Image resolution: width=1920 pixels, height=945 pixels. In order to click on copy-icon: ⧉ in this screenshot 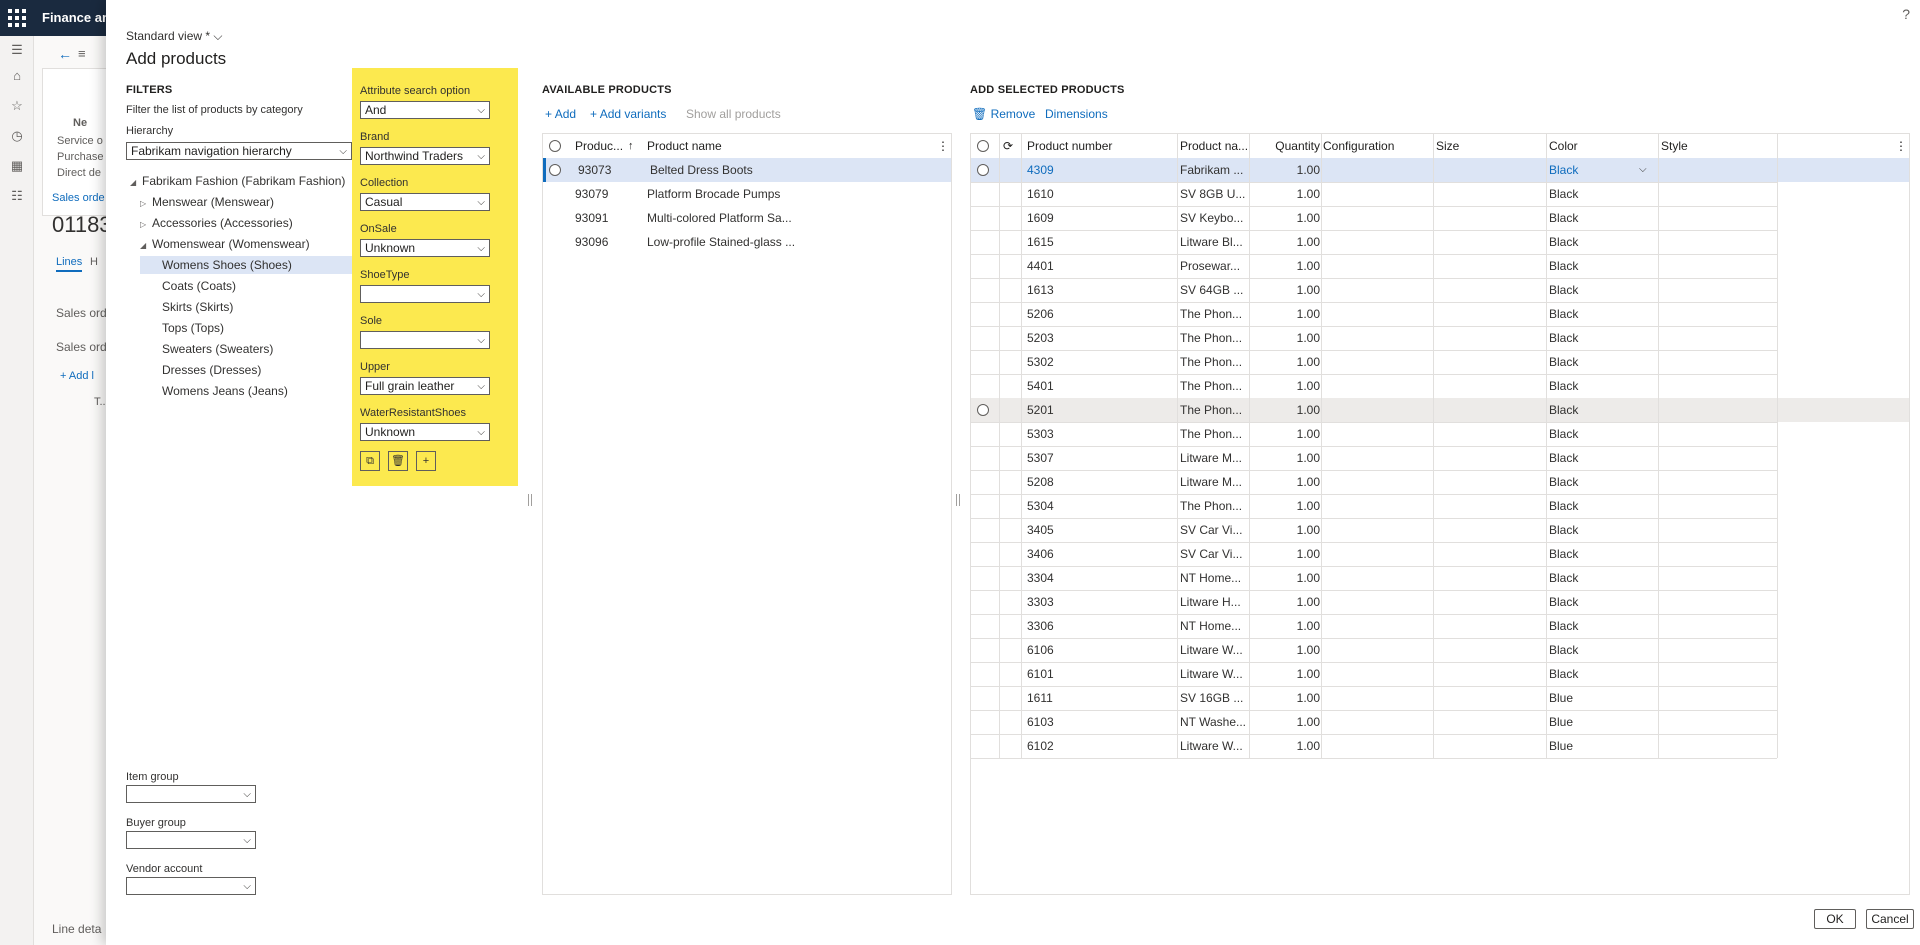, I will do `click(370, 461)`.